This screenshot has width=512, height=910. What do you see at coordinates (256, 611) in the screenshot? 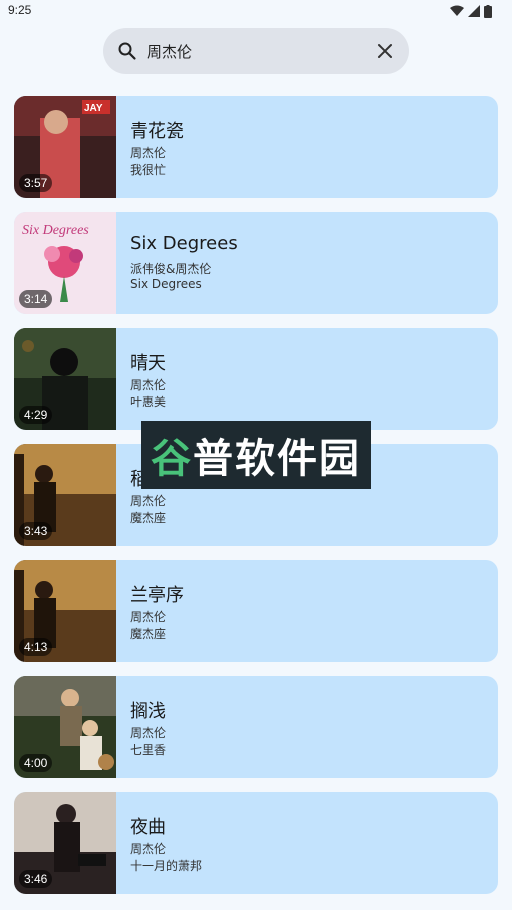
I see `song-item: 4:13 兰亭序 周杰伦 魔杰座` at bounding box center [256, 611].